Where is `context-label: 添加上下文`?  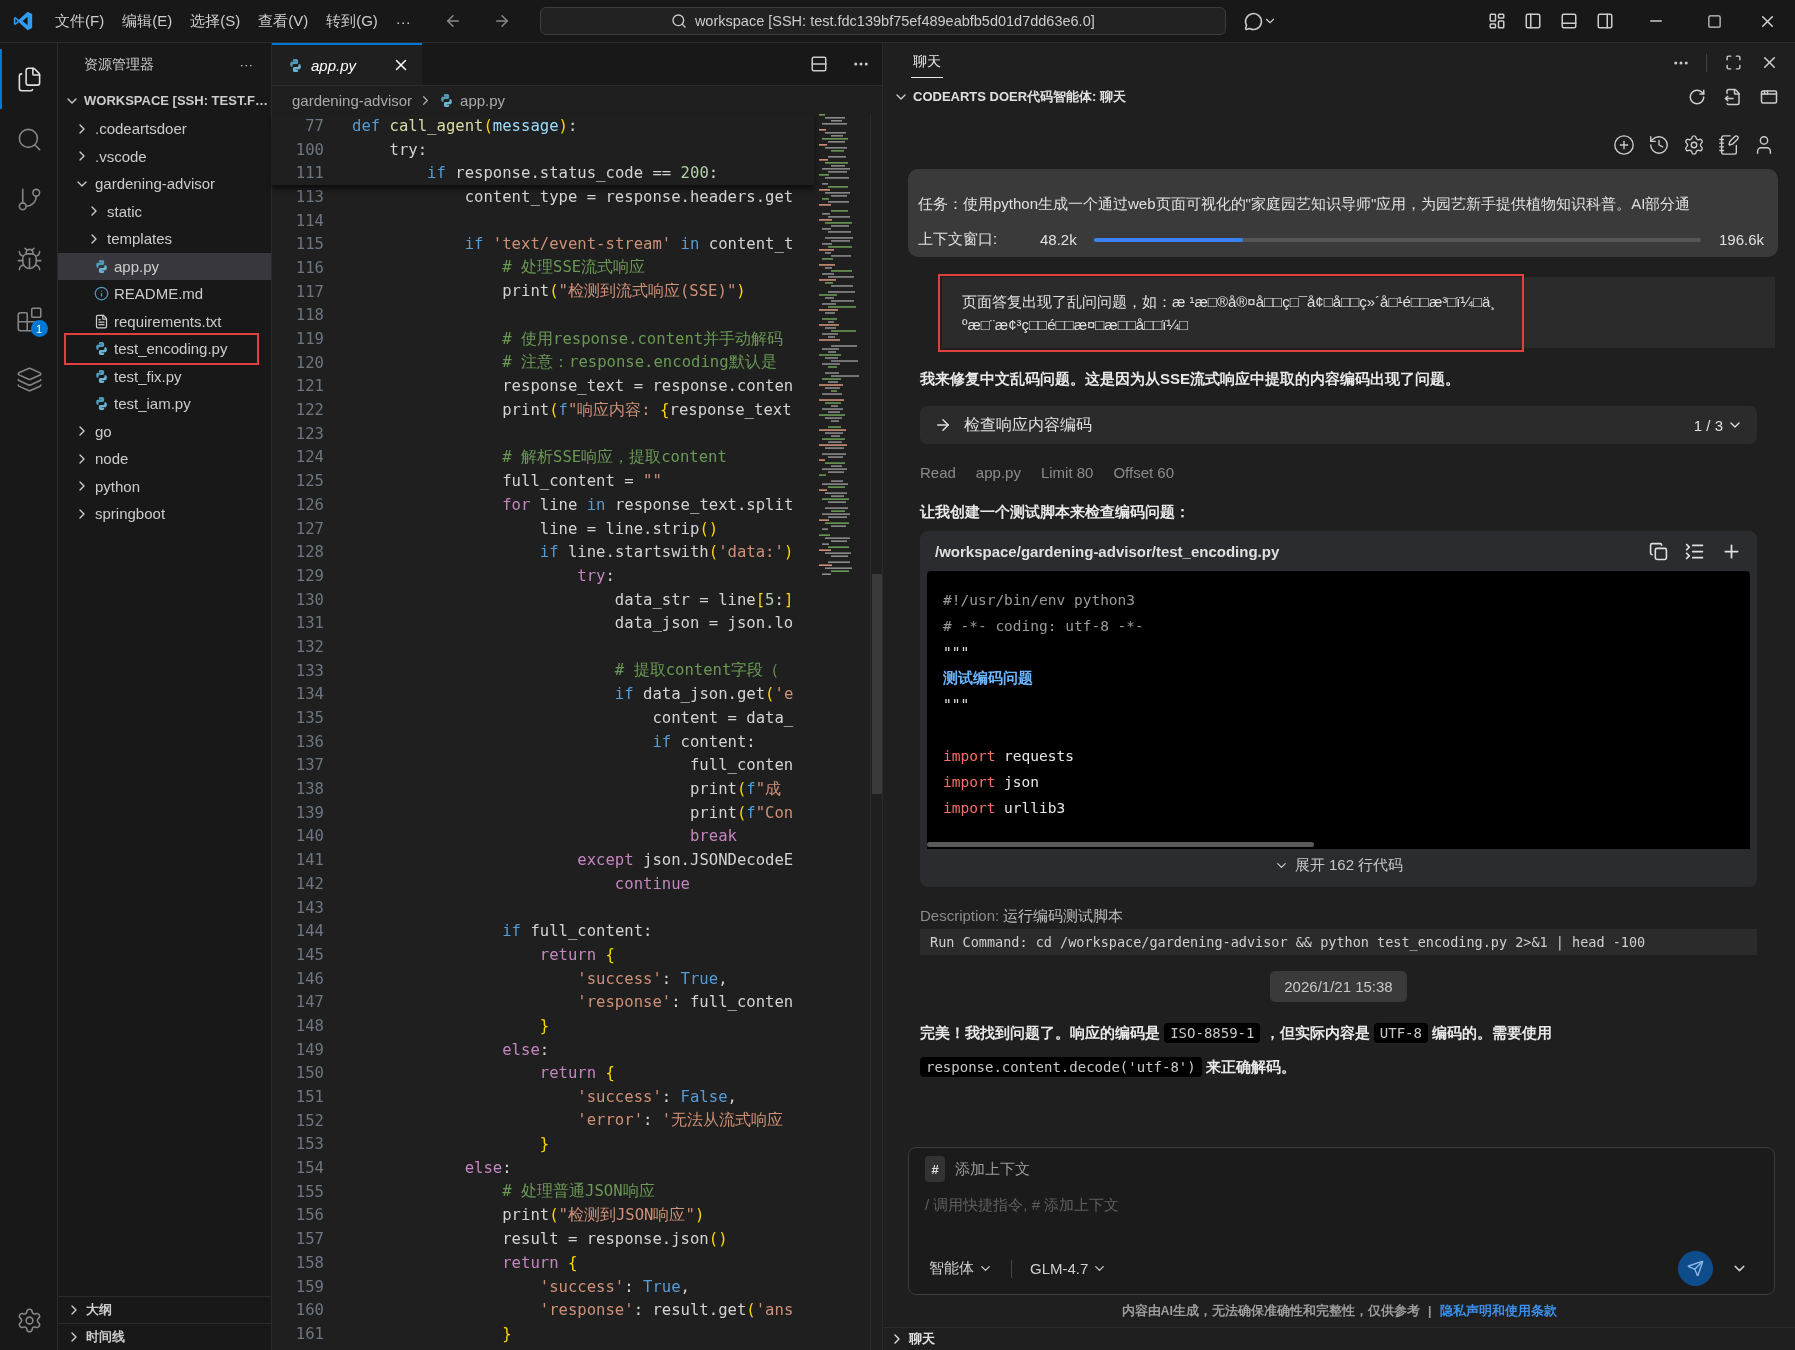 context-label: 添加上下文 is located at coordinates (992, 1169).